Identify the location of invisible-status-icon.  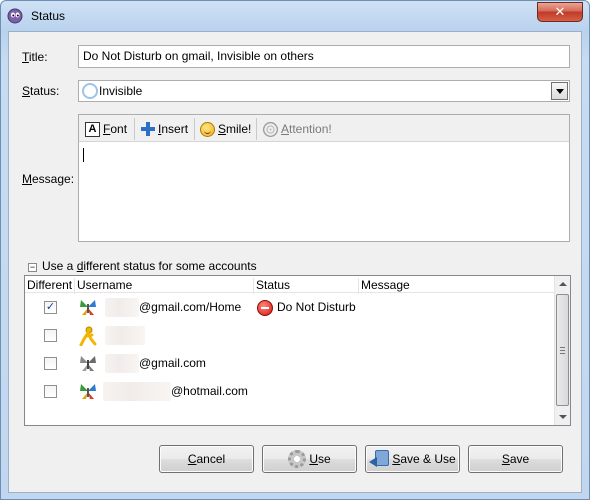
(90, 91).